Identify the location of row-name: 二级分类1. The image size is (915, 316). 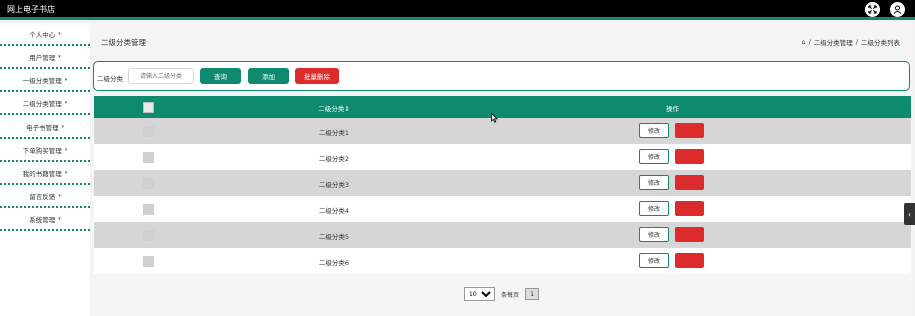
(334, 133).